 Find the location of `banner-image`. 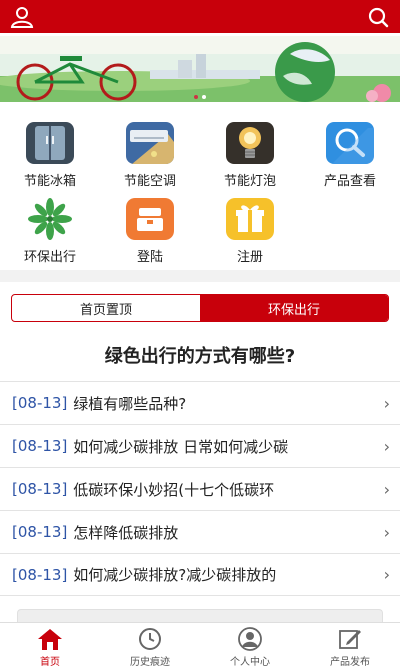

banner-image is located at coordinates (200, 69).